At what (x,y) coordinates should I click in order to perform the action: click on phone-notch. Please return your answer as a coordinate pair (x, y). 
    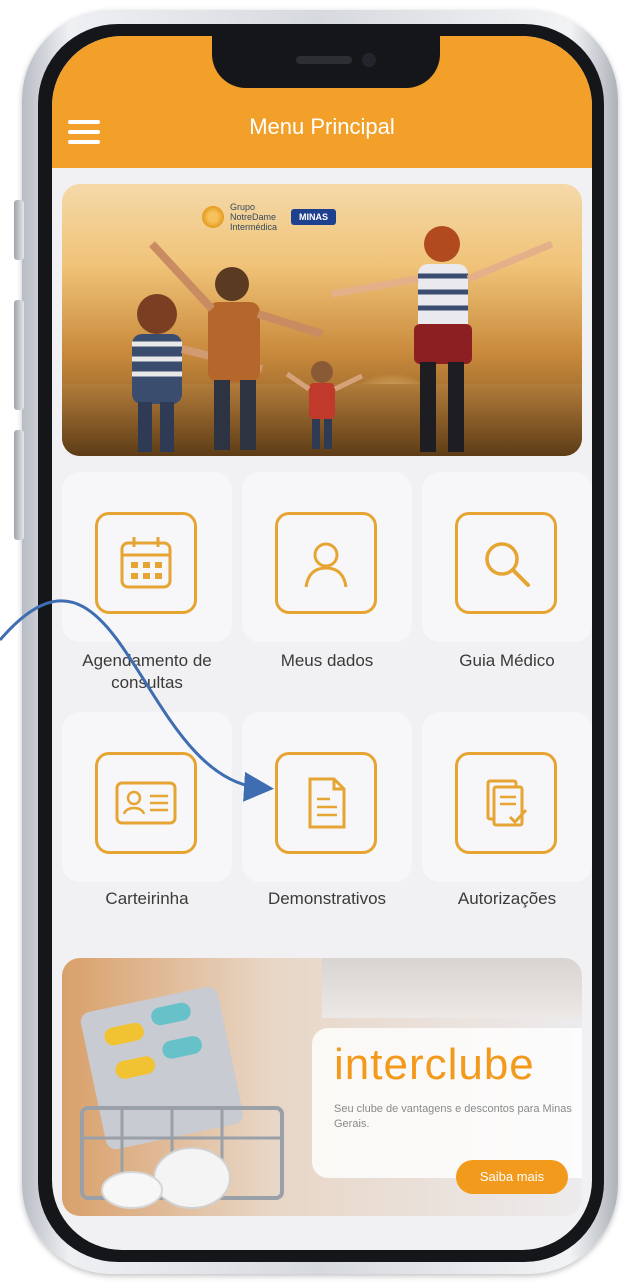
    Looking at the image, I should click on (326, 62).